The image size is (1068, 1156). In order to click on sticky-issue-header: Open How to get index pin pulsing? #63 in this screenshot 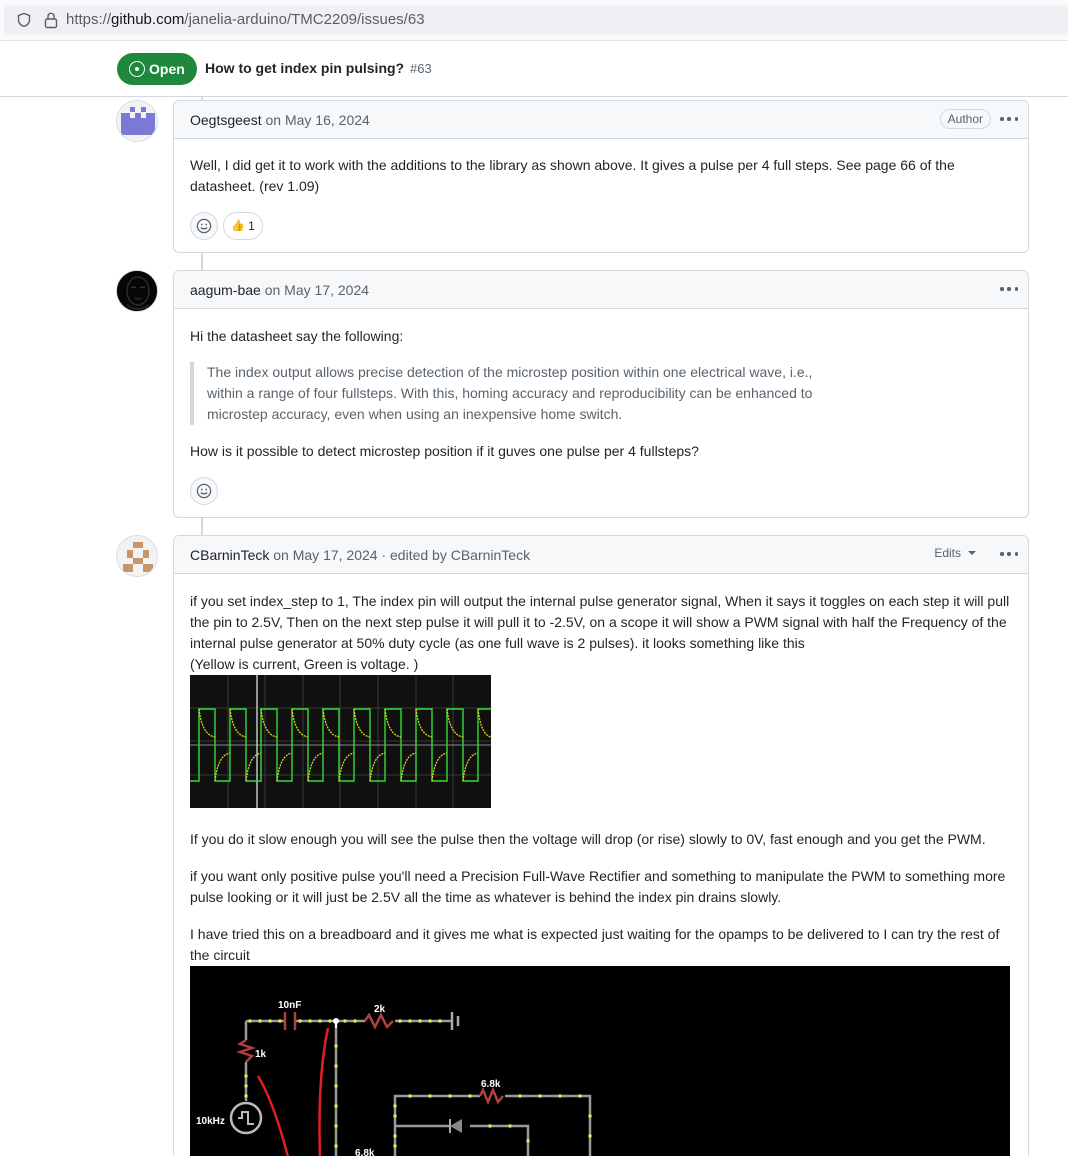, I will do `click(534, 69)`.